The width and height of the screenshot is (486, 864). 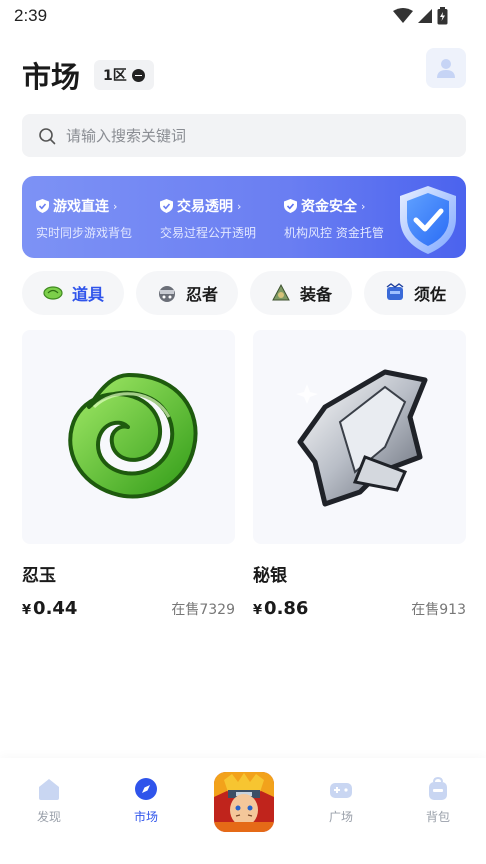 I want to click on item-price: ¥0.44, so click(x=49, y=608).